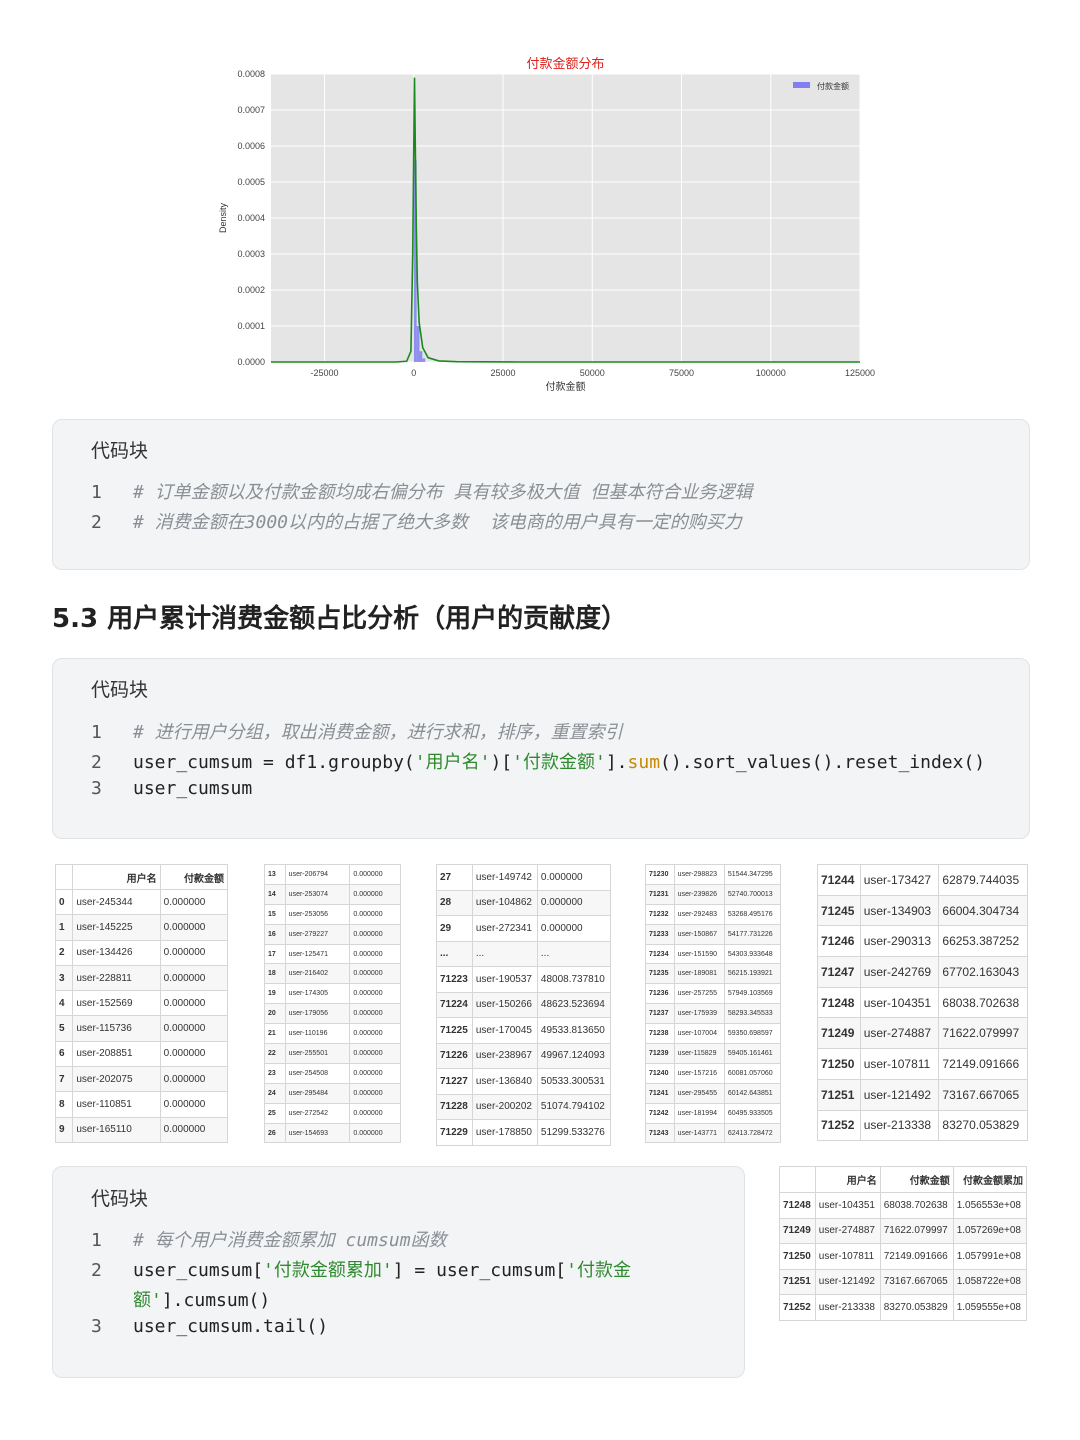 Image resolution: width=1080 pixels, height=1440 pixels. I want to click on code-comment: # 进行用户分组，取出消费金额，进行求和，排序，重置索引, so click(378, 732).